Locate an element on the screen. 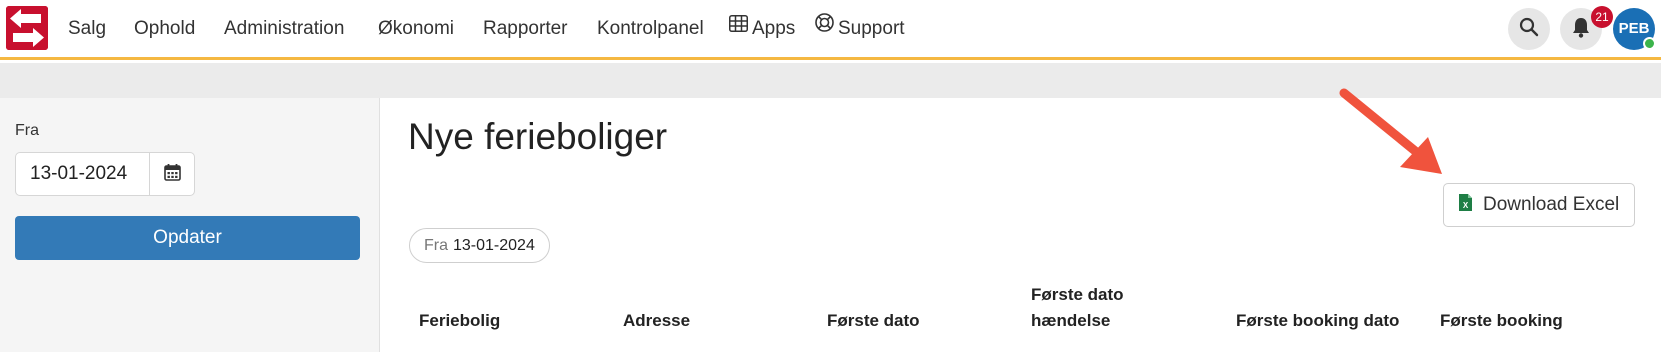  nav-support: Support is located at coordinates (860, 28).